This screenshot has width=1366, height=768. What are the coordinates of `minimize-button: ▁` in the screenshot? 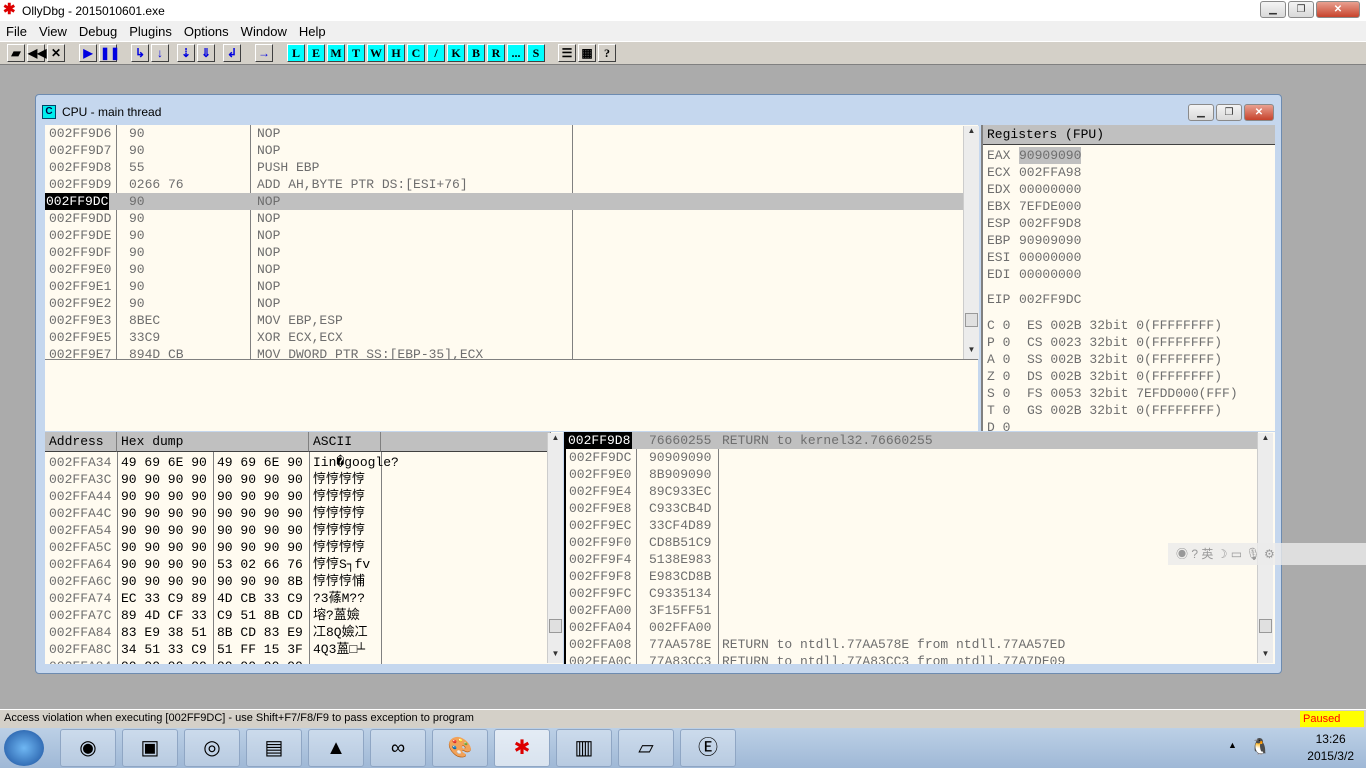 It's located at (1273, 9).